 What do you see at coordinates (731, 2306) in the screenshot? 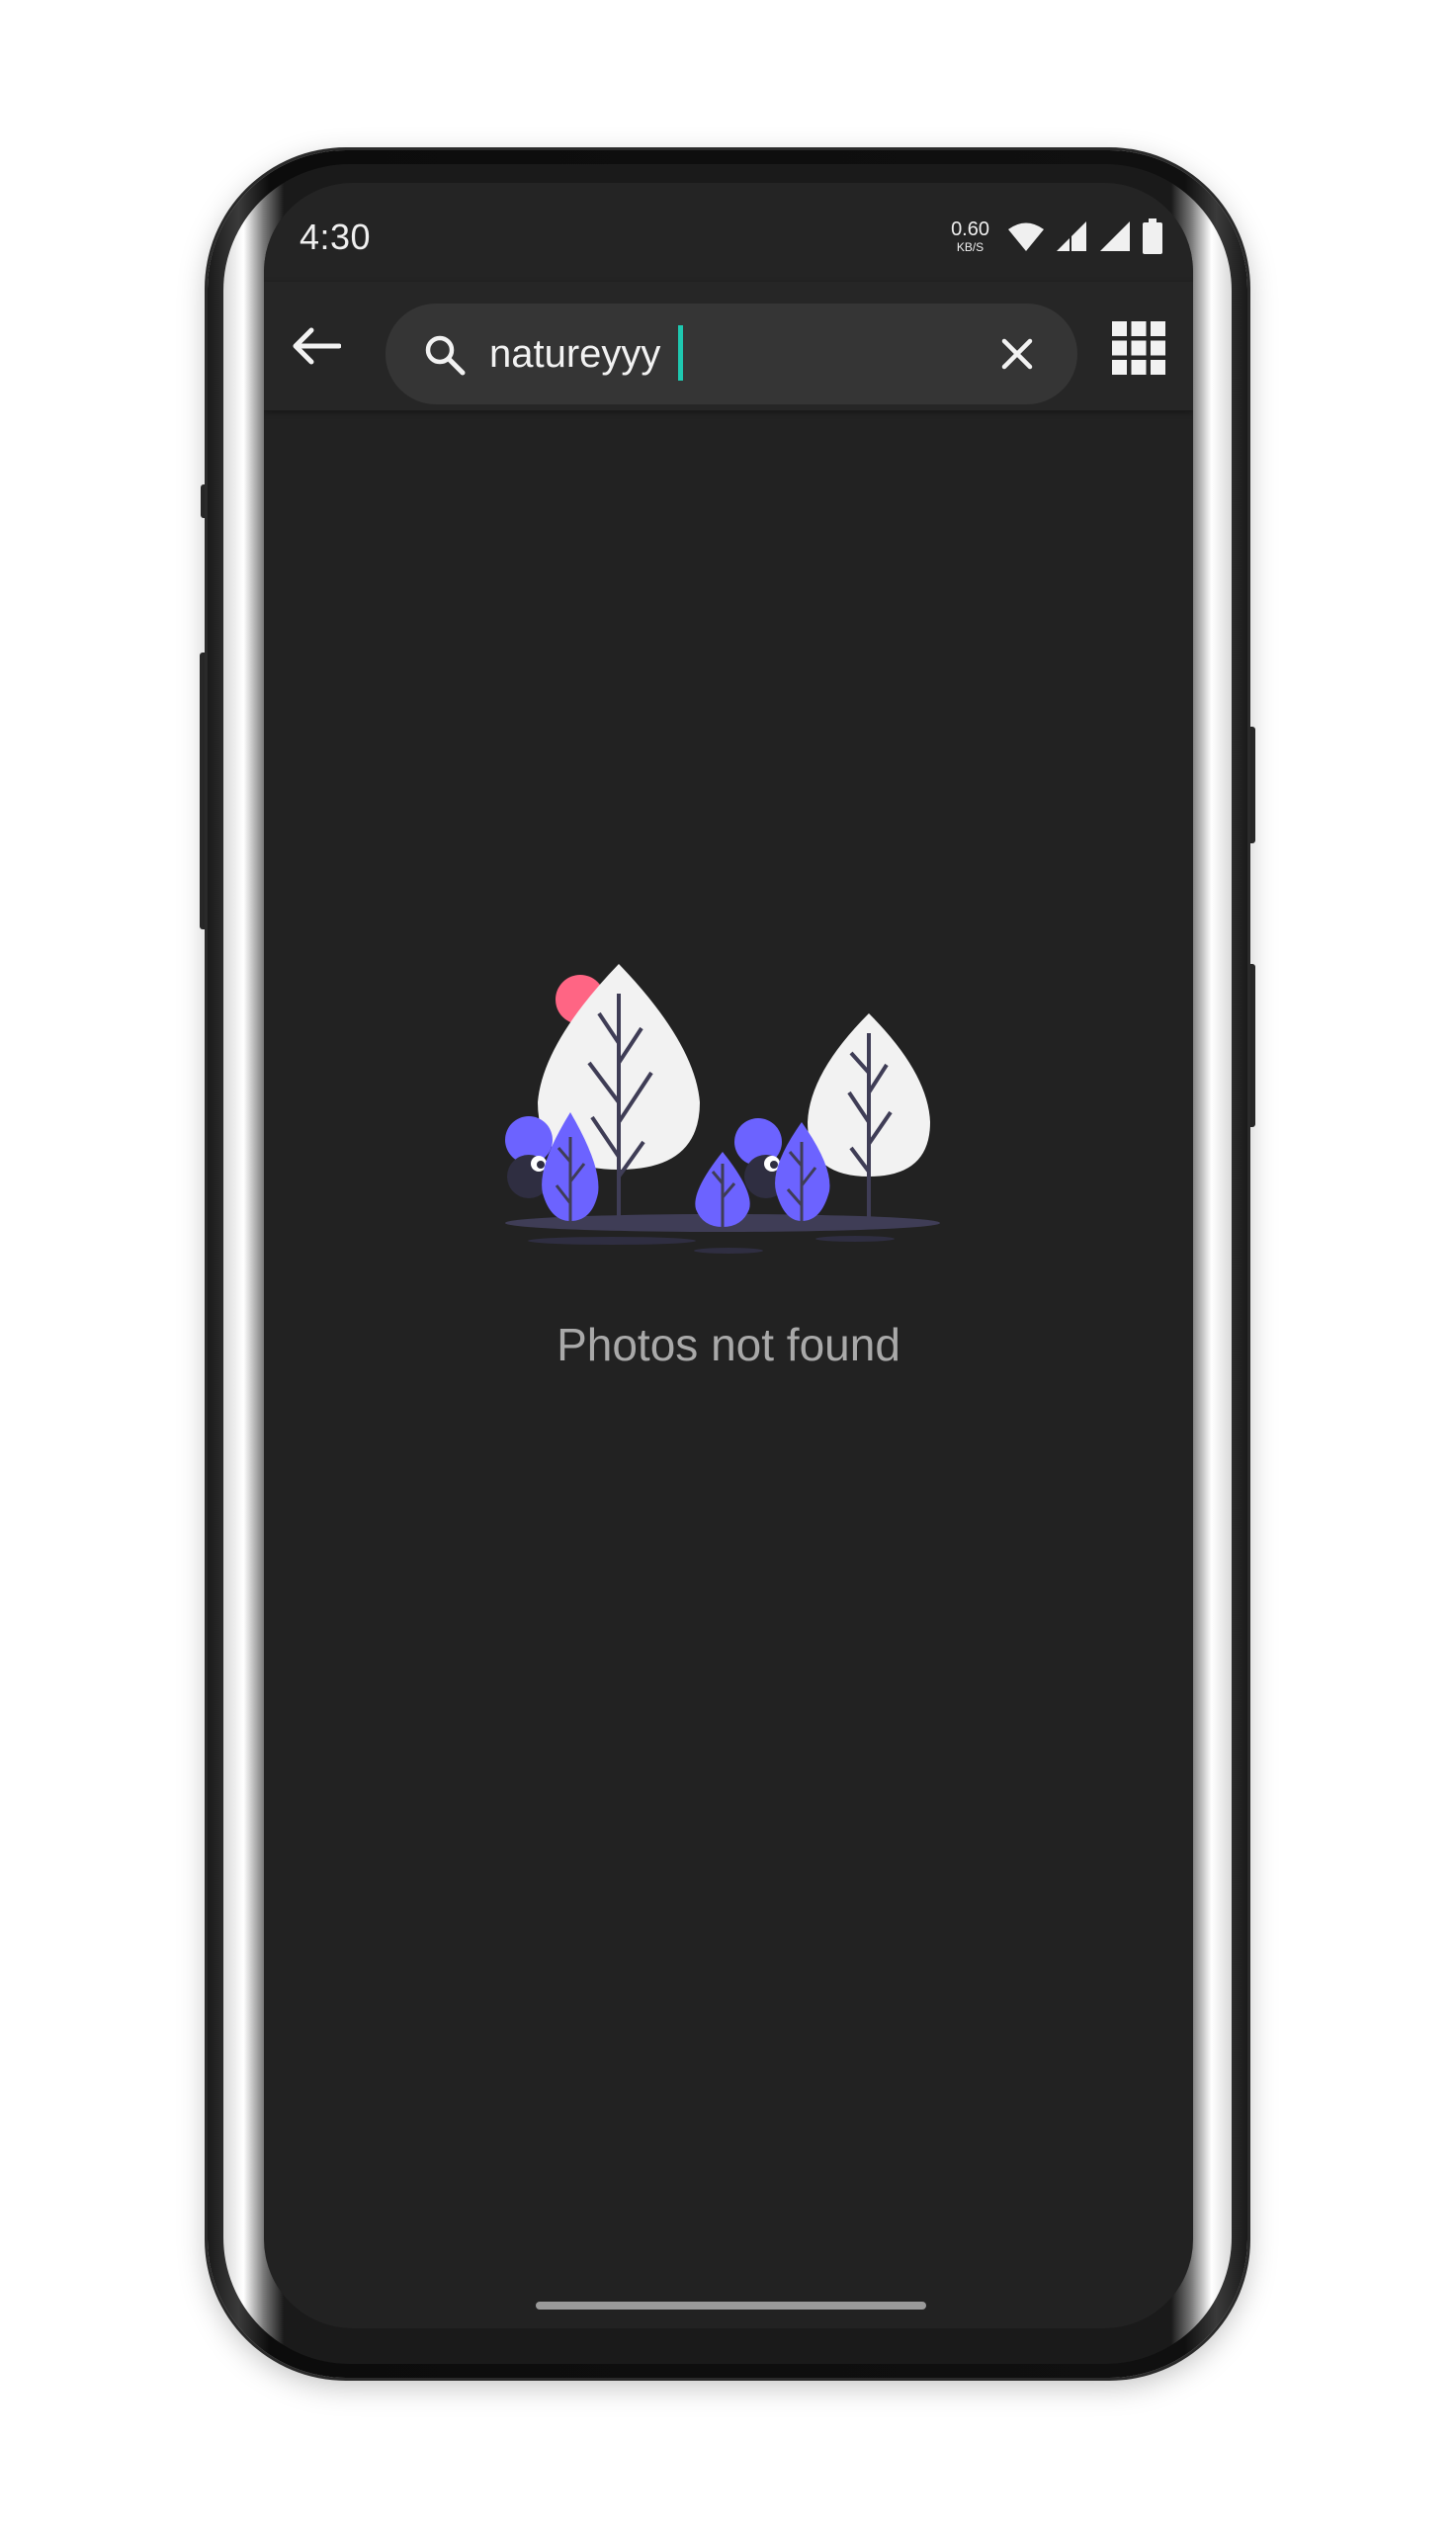
I see `home-indicator` at bounding box center [731, 2306].